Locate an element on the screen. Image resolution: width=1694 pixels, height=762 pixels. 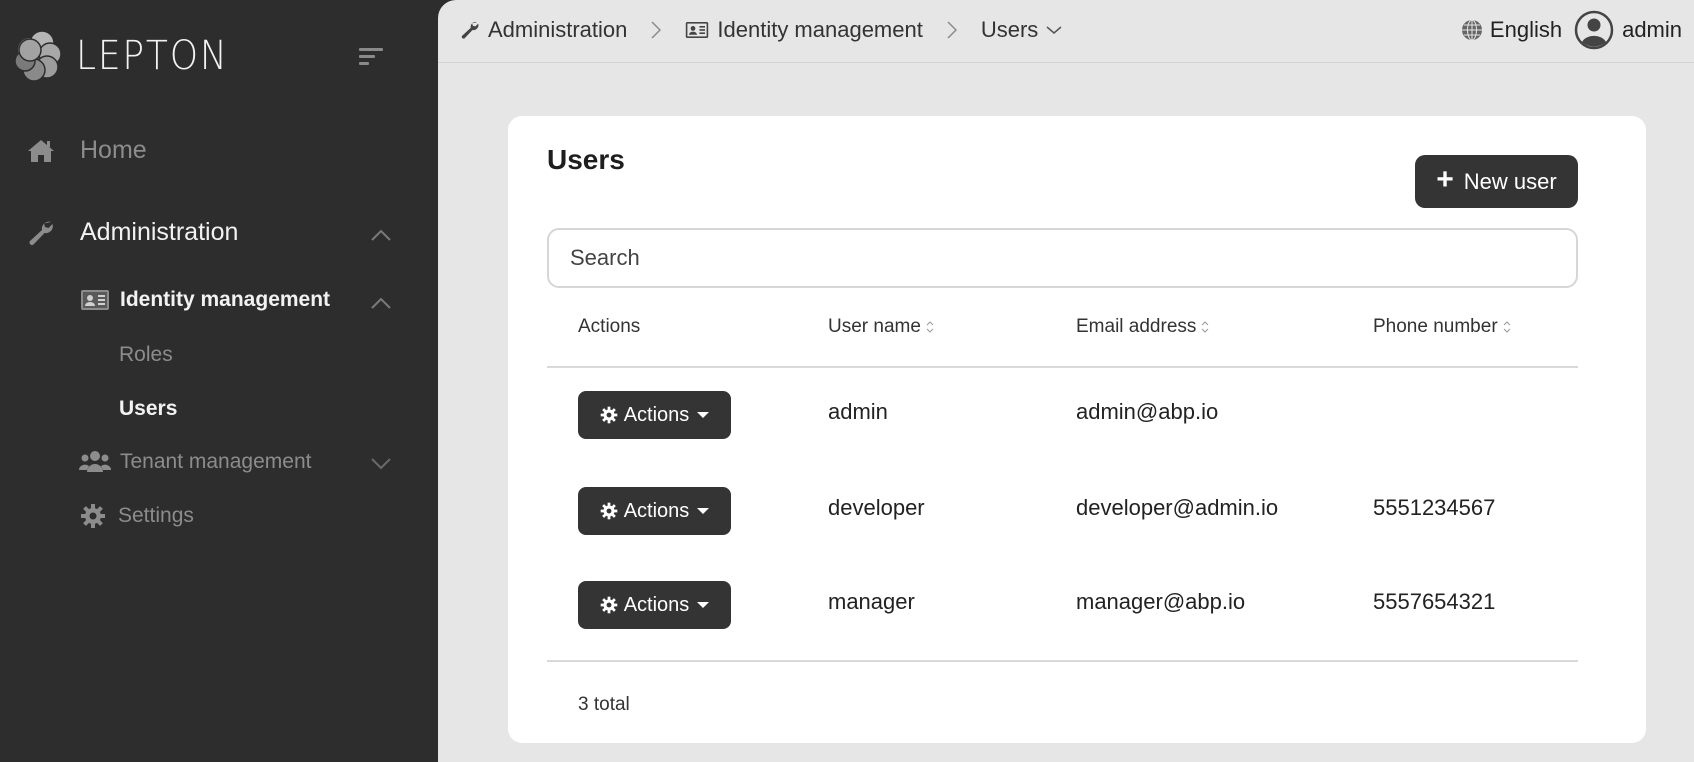
sidebar-item-label: Administration is located at coordinates (159, 232).